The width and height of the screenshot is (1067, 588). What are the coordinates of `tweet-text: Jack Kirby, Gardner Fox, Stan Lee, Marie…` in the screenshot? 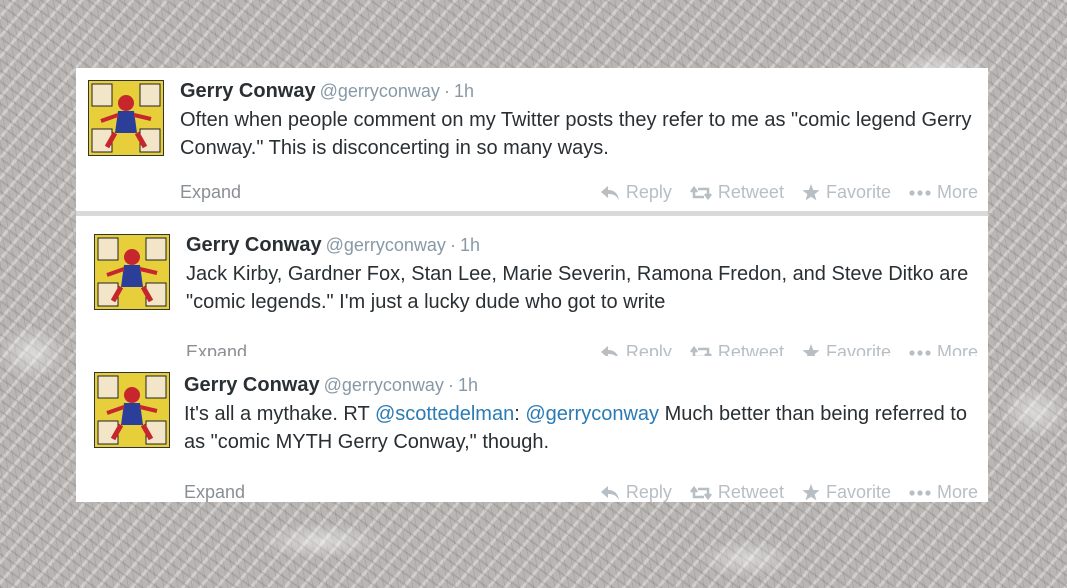 It's located at (577, 288).